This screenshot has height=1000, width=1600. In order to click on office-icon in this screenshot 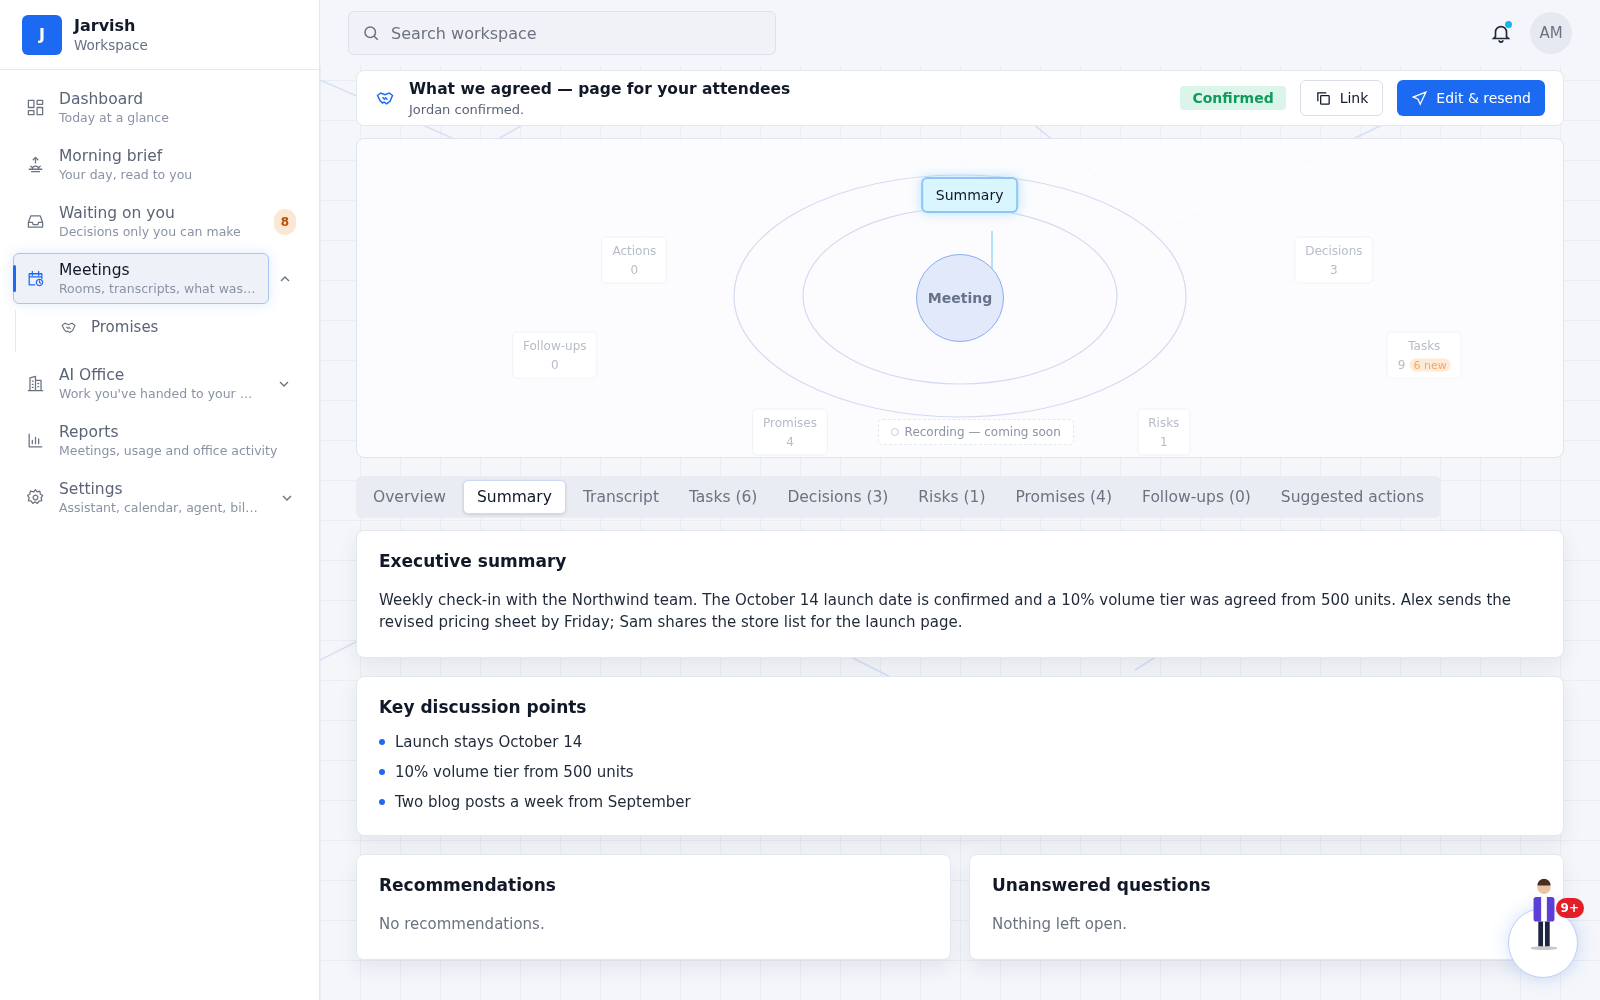, I will do `click(35, 383)`.